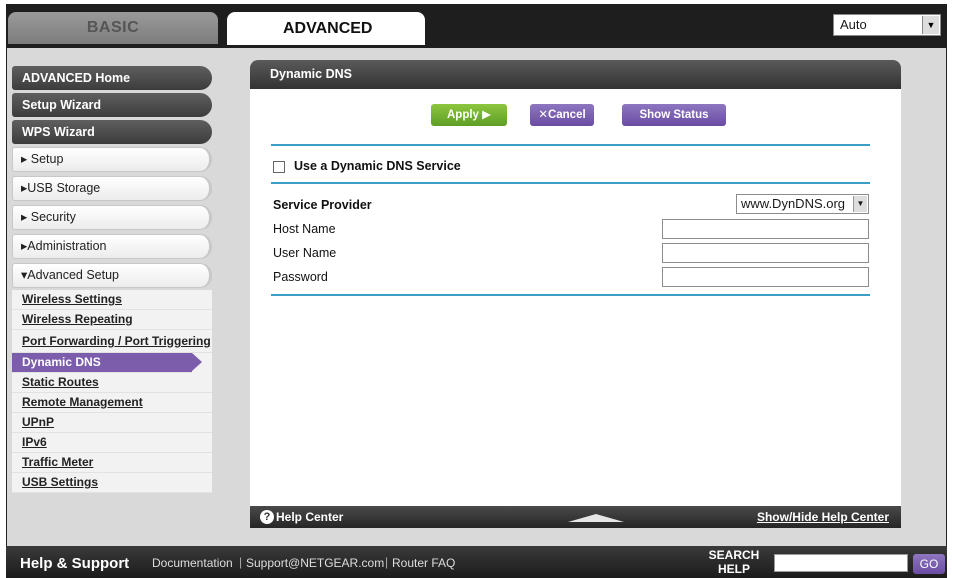 Image resolution: width=953 pixels, height=578 pixels. Describe the element at coordinates (267, 517) in the screenshot. I see `help-icon: ?` at that location.